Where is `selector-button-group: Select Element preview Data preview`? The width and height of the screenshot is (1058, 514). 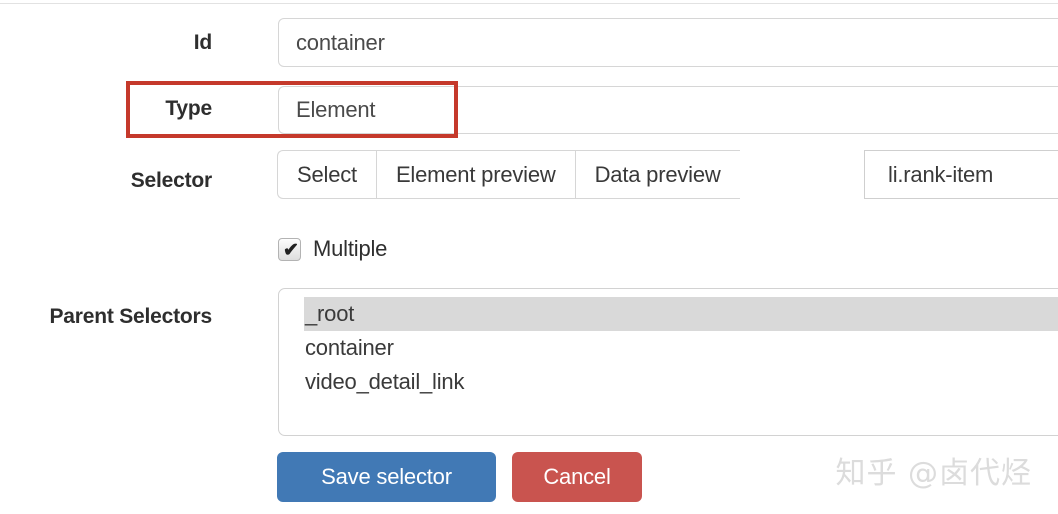
selector-button-group: Select Element preview Data preview is located at coordinates (508, 174).